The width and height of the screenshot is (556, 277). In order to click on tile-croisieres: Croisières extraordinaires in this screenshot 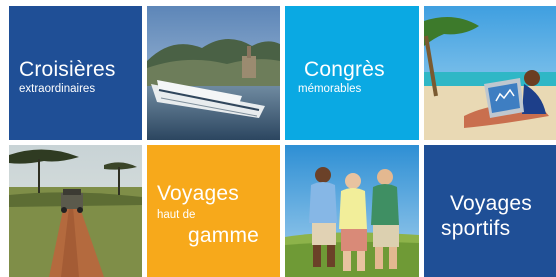, I will do `click(75, 73)`.